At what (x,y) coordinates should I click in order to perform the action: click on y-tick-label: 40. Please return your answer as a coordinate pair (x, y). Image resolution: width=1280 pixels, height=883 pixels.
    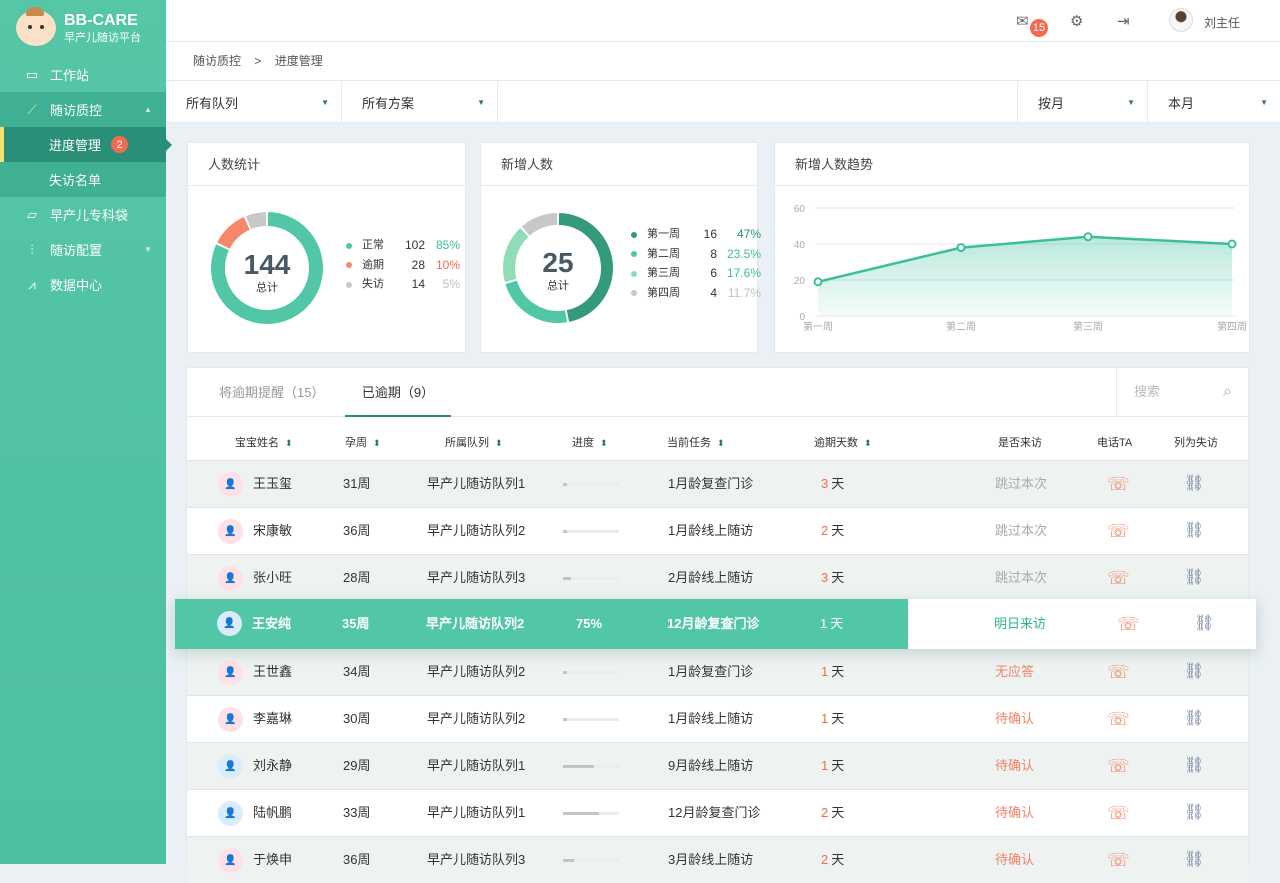
    Looking at the image, I should click on (800, 245).